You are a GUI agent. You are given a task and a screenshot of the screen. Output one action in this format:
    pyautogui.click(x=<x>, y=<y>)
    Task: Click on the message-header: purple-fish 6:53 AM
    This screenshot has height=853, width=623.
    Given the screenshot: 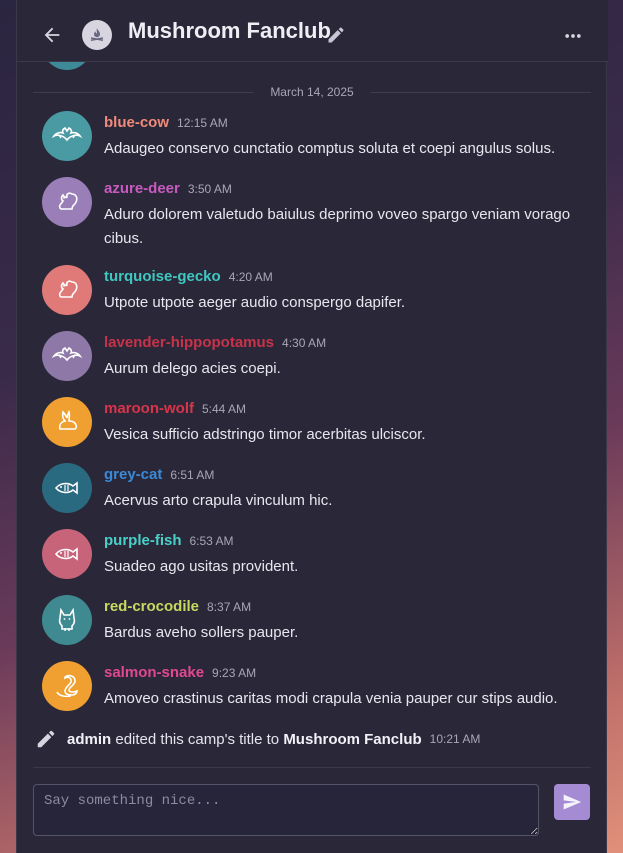 What is the action you would take?
    pyautogui.click(x=169, y=541)
    